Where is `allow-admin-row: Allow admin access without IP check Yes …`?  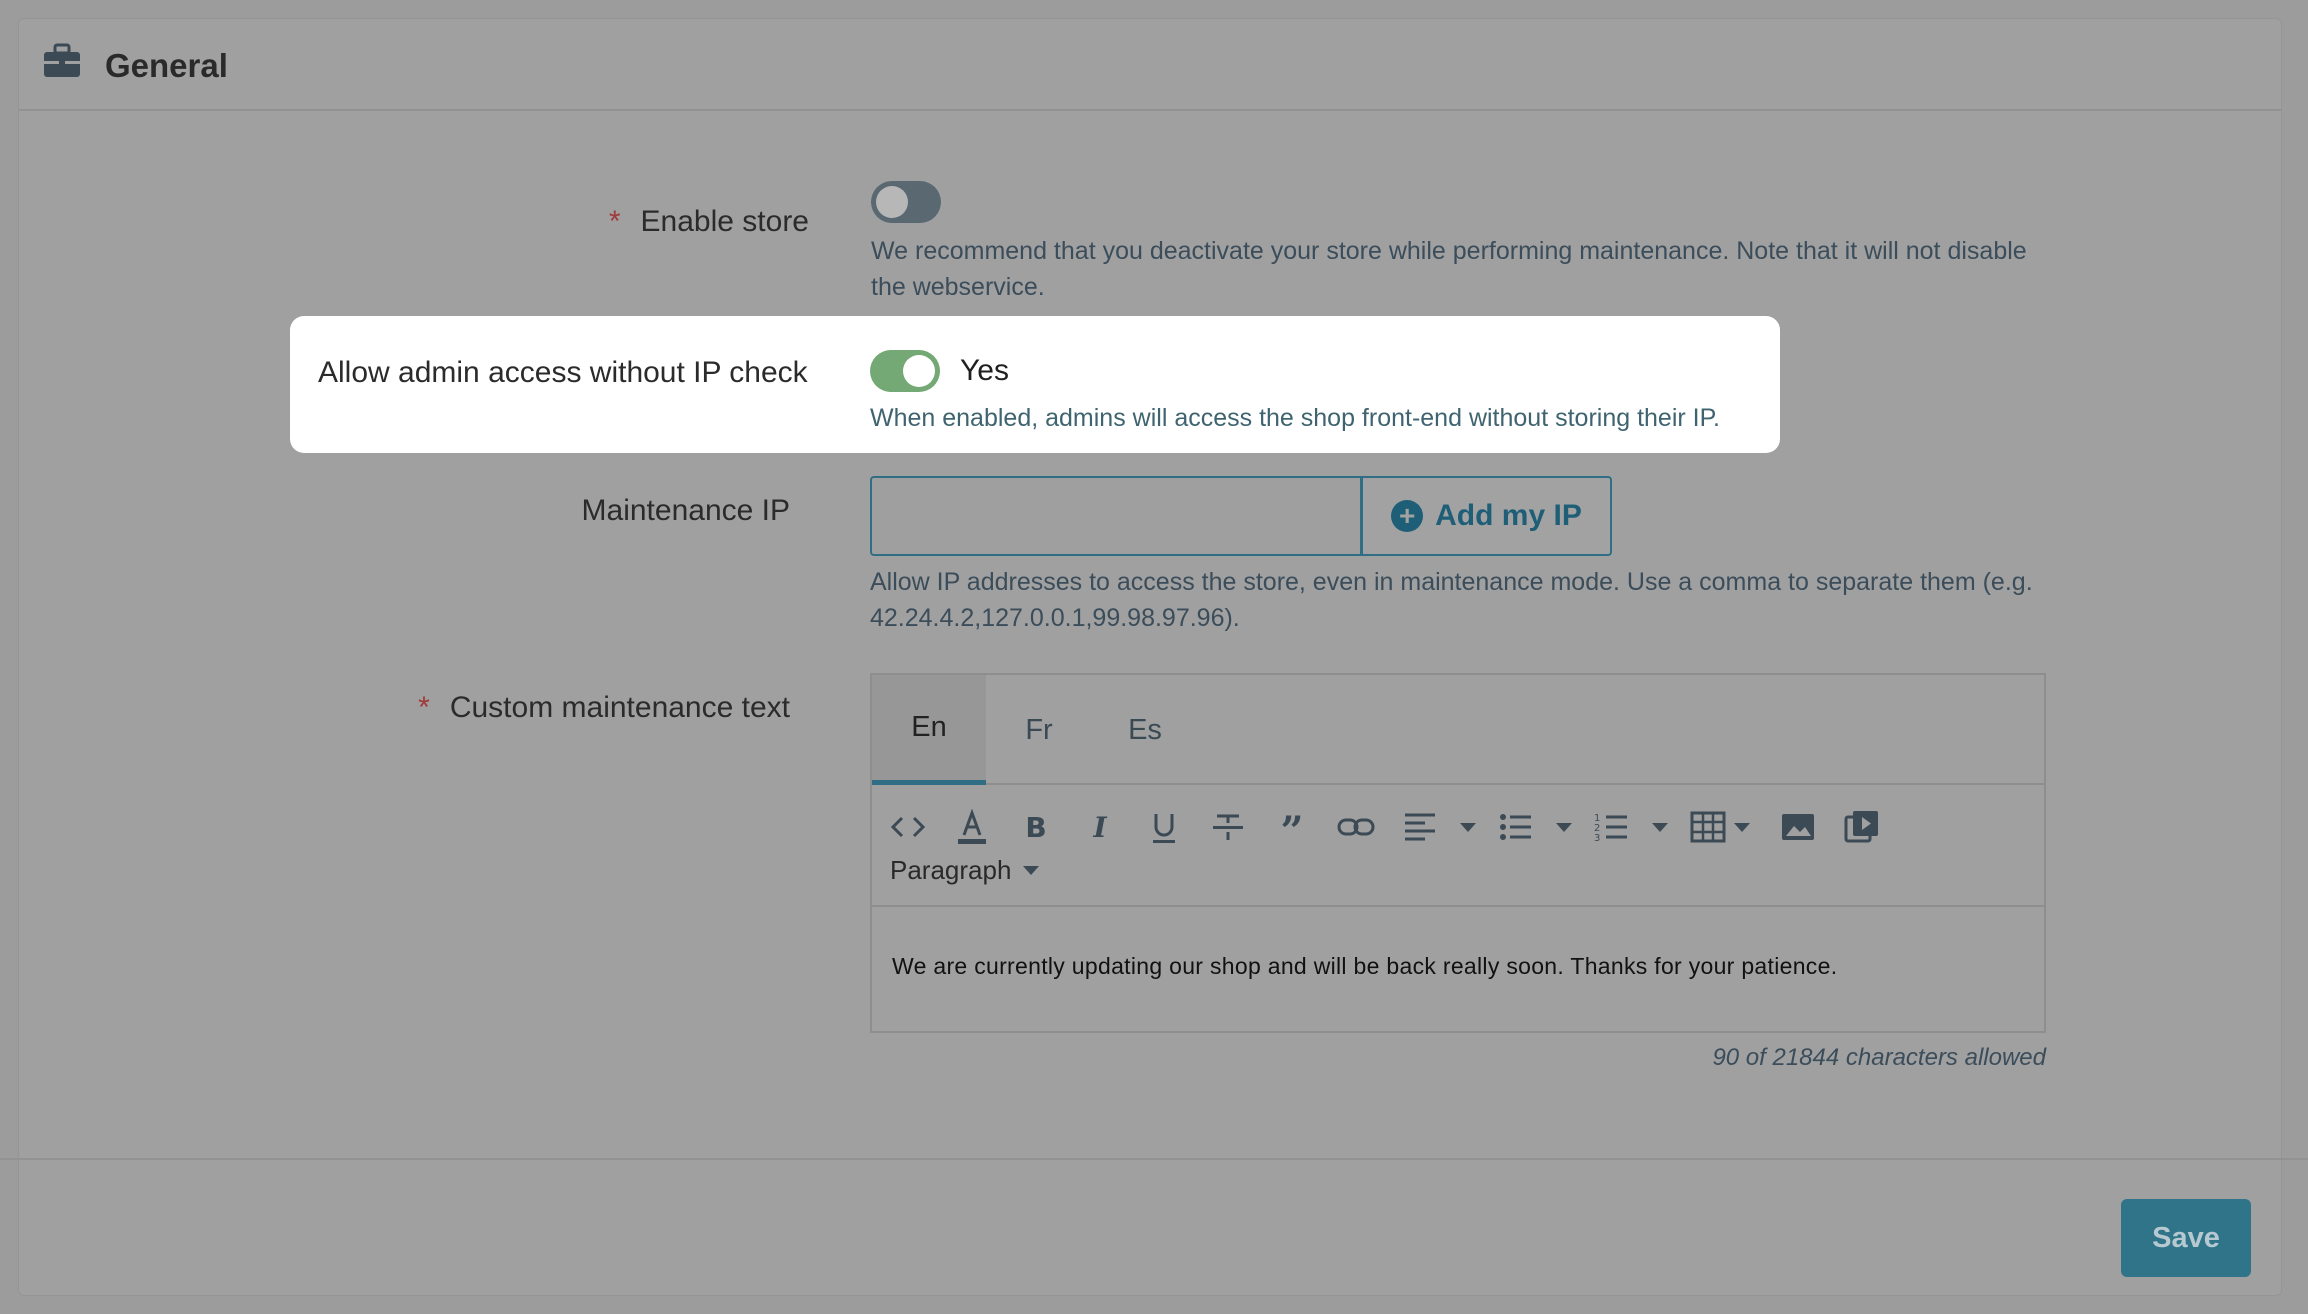
allow-admin-row: Allow admin access without IP check Yes … is located at coordinates (1035, 384).